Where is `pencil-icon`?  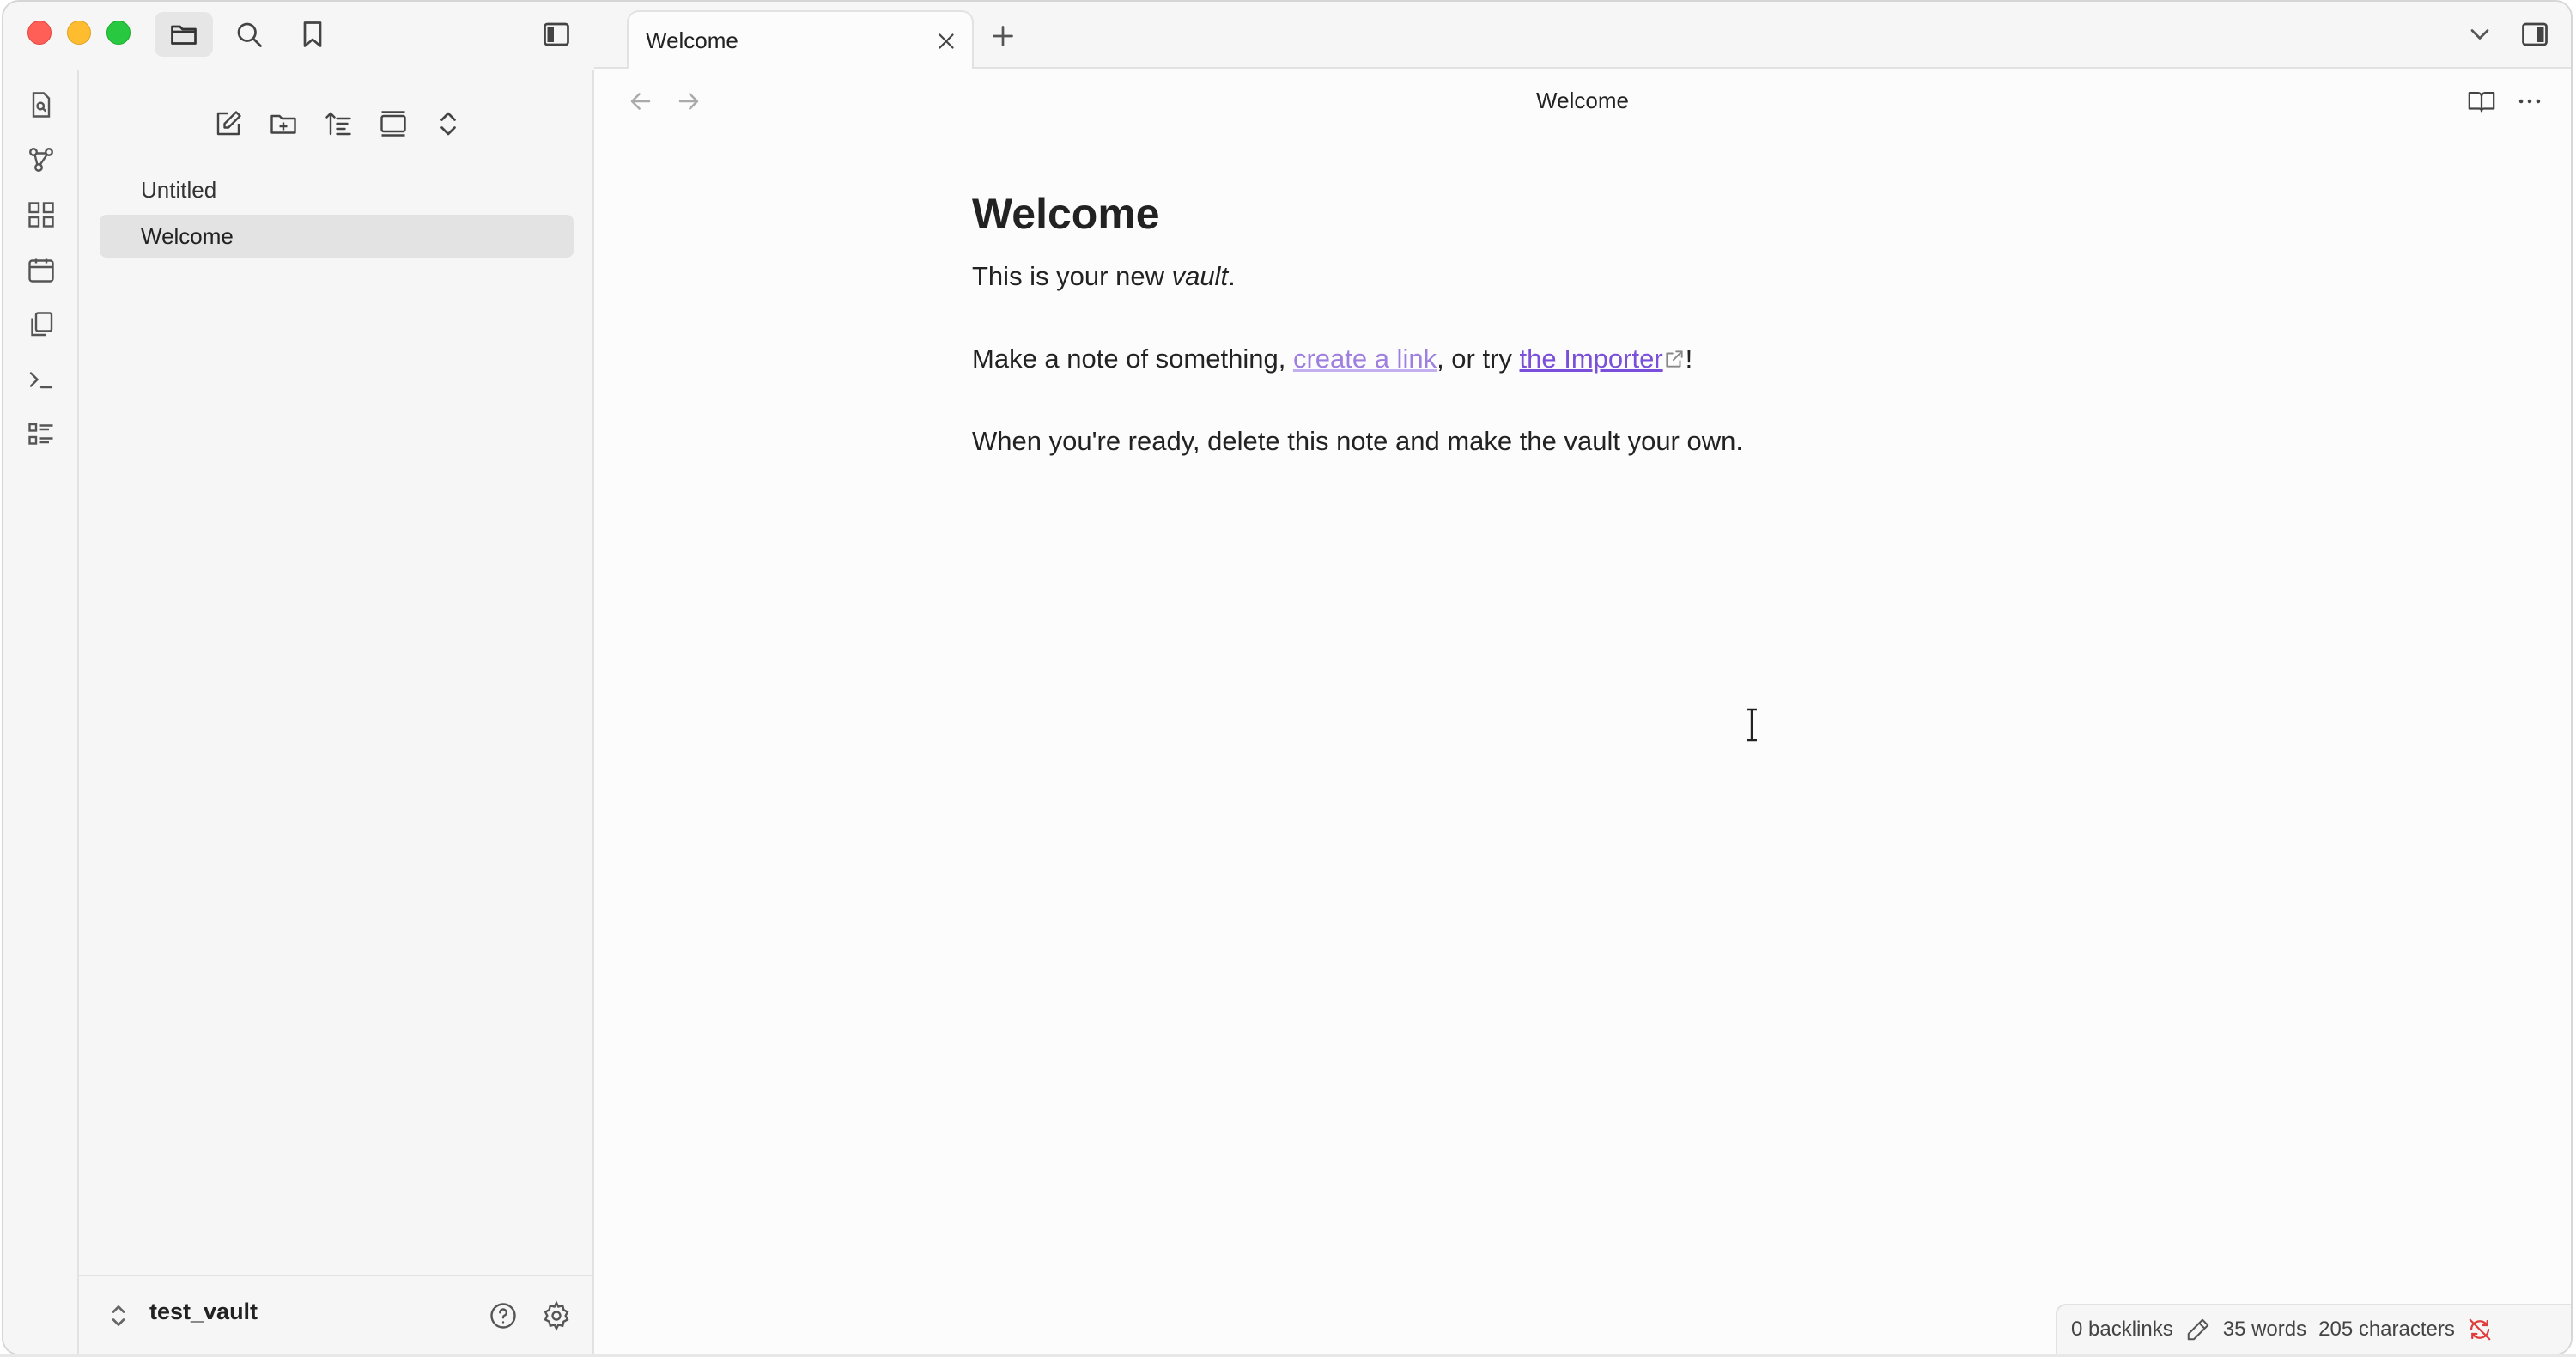 pencil-icon is located at coordinates (2198, 1329).